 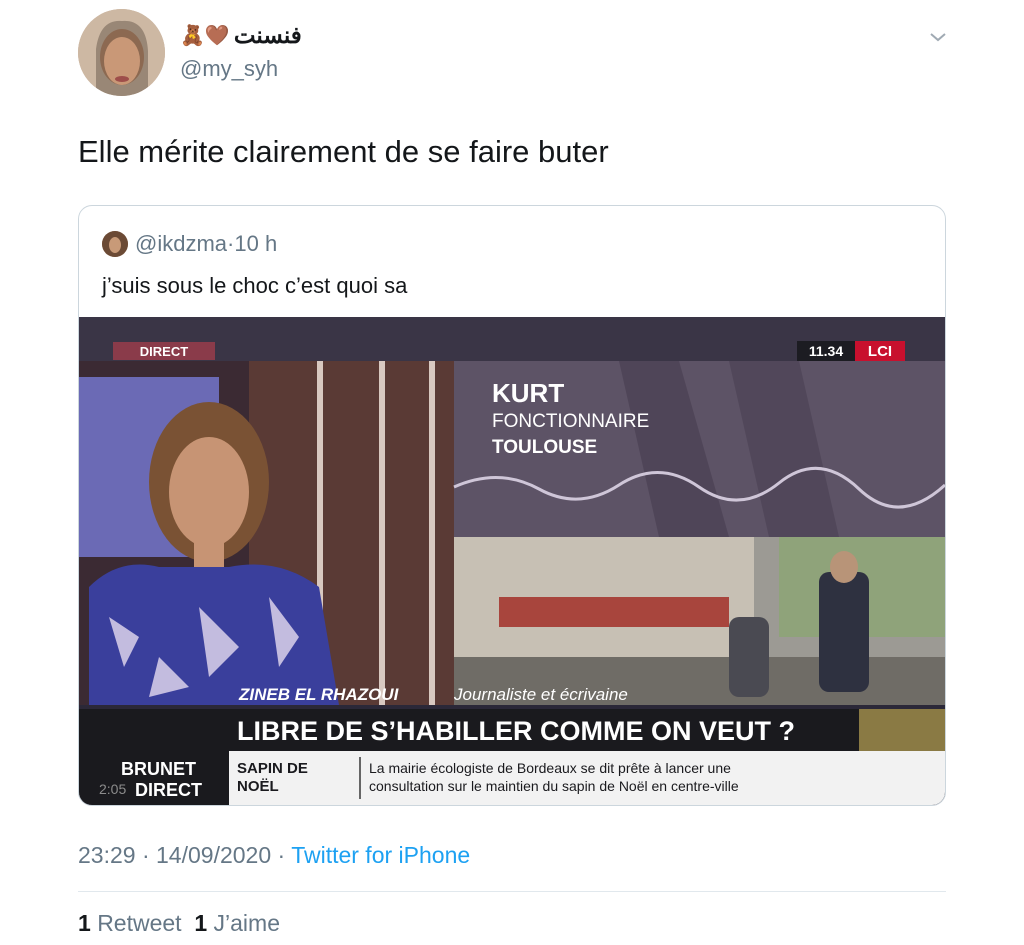 What do you see at coordinates (528, 393) in the screenshot?
I see `caller-name: KURT` at bounding box center [528, 393].